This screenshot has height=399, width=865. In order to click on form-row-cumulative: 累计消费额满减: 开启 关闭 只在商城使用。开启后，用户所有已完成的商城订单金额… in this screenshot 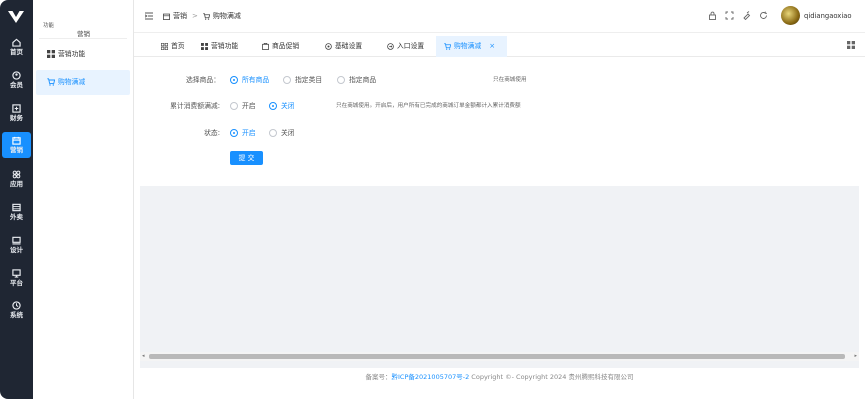, I will do `click(499, 106)`.